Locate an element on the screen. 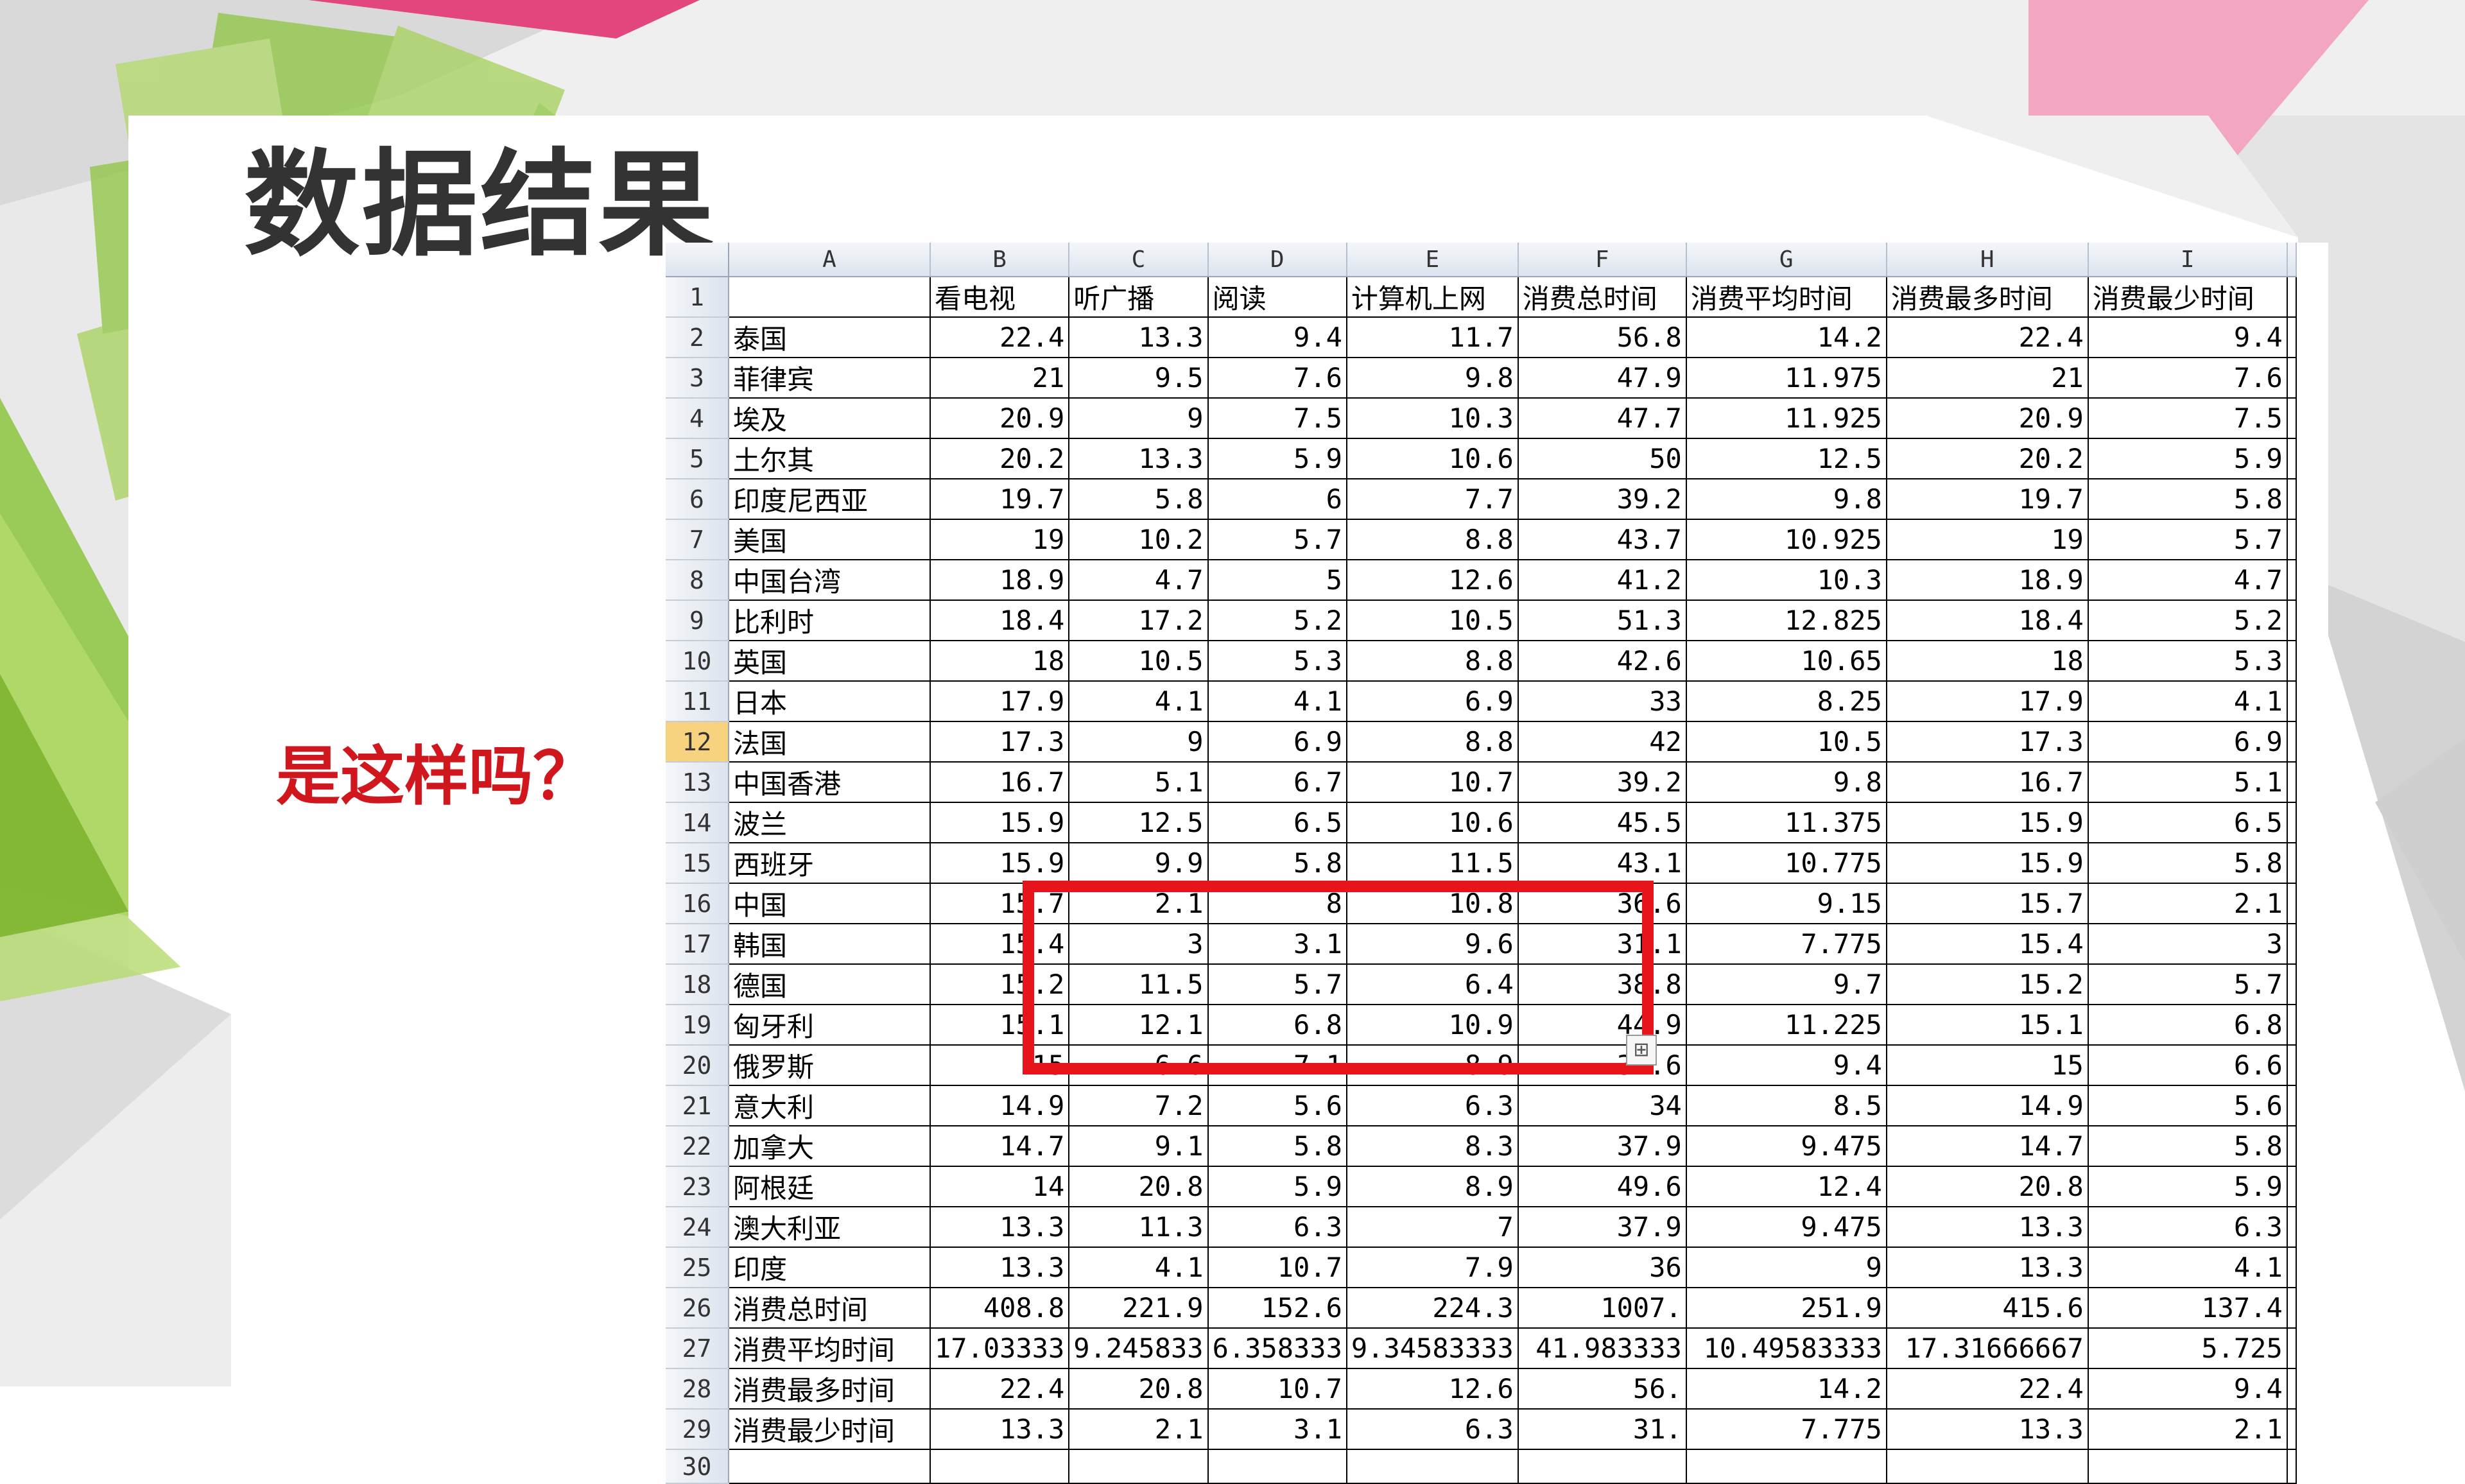 This screenshot has width=2465, height=1484. table-cell: 6.9 is located at coordinates (2188, 742).